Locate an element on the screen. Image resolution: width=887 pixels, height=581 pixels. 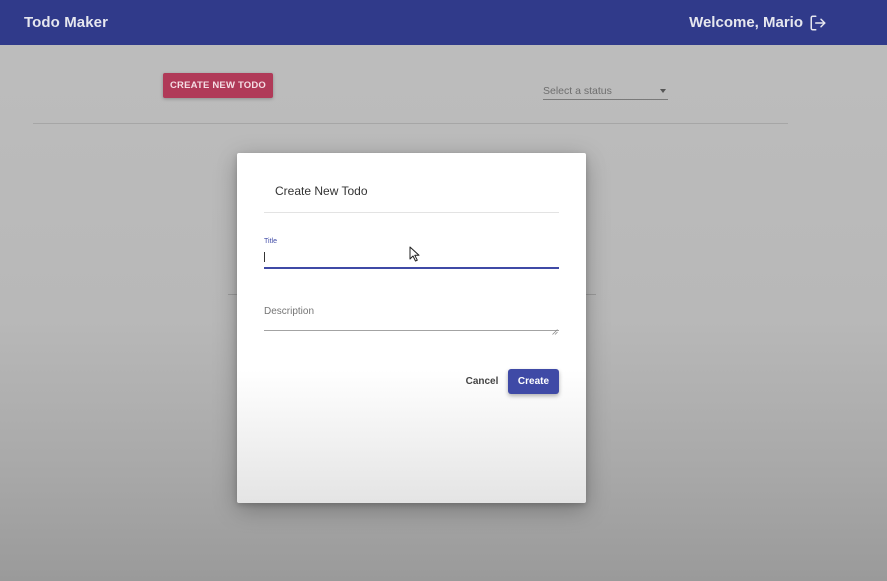
divider is located at coordinates (410, 123).